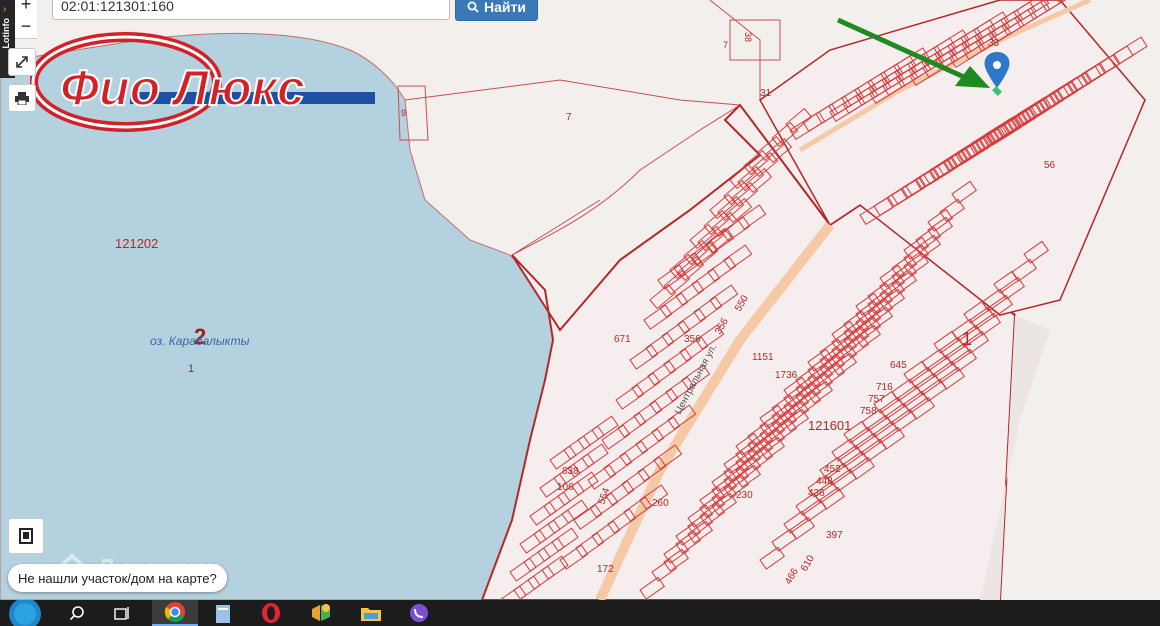  Describe the element at coordinates (191, 369) in the screenshot. I see `parcel-label-1-lake: 1` at that location.